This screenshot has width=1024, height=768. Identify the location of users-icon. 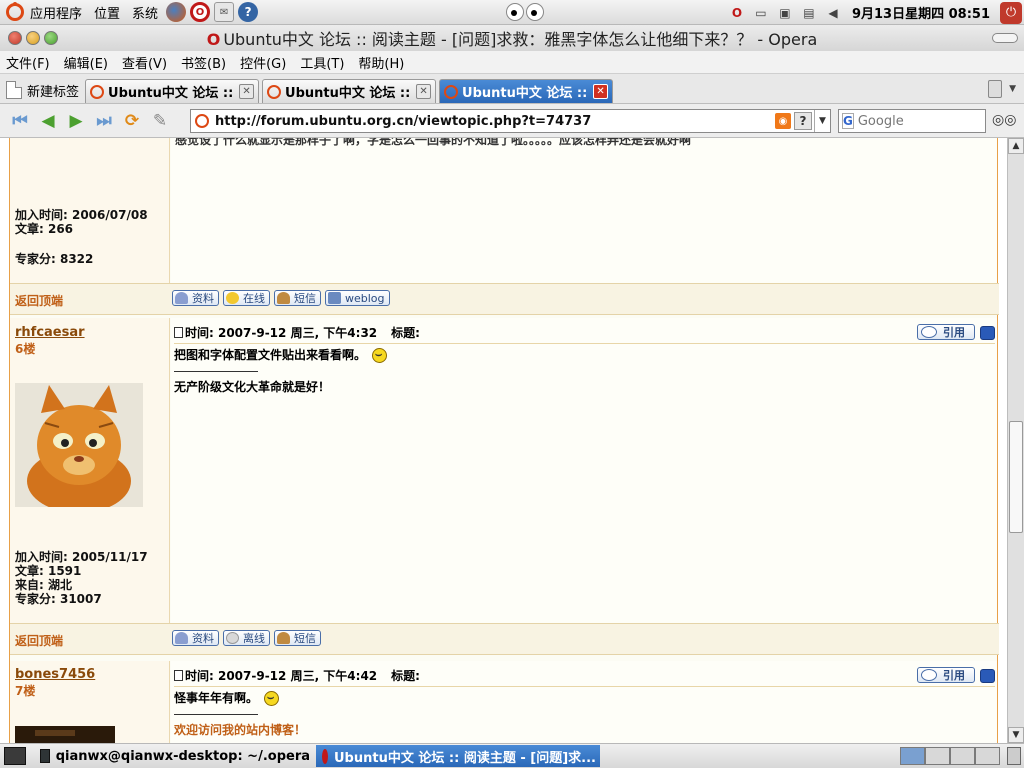
(283, 298).